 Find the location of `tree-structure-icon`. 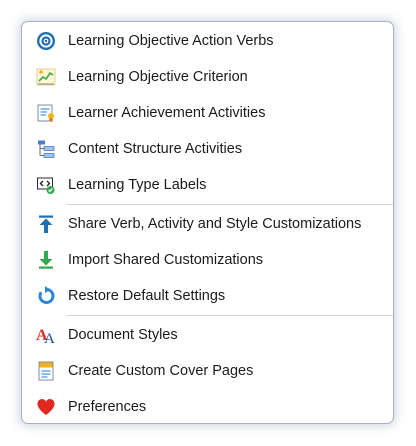

tree-structure-icon is located at coordinates (46, 149).